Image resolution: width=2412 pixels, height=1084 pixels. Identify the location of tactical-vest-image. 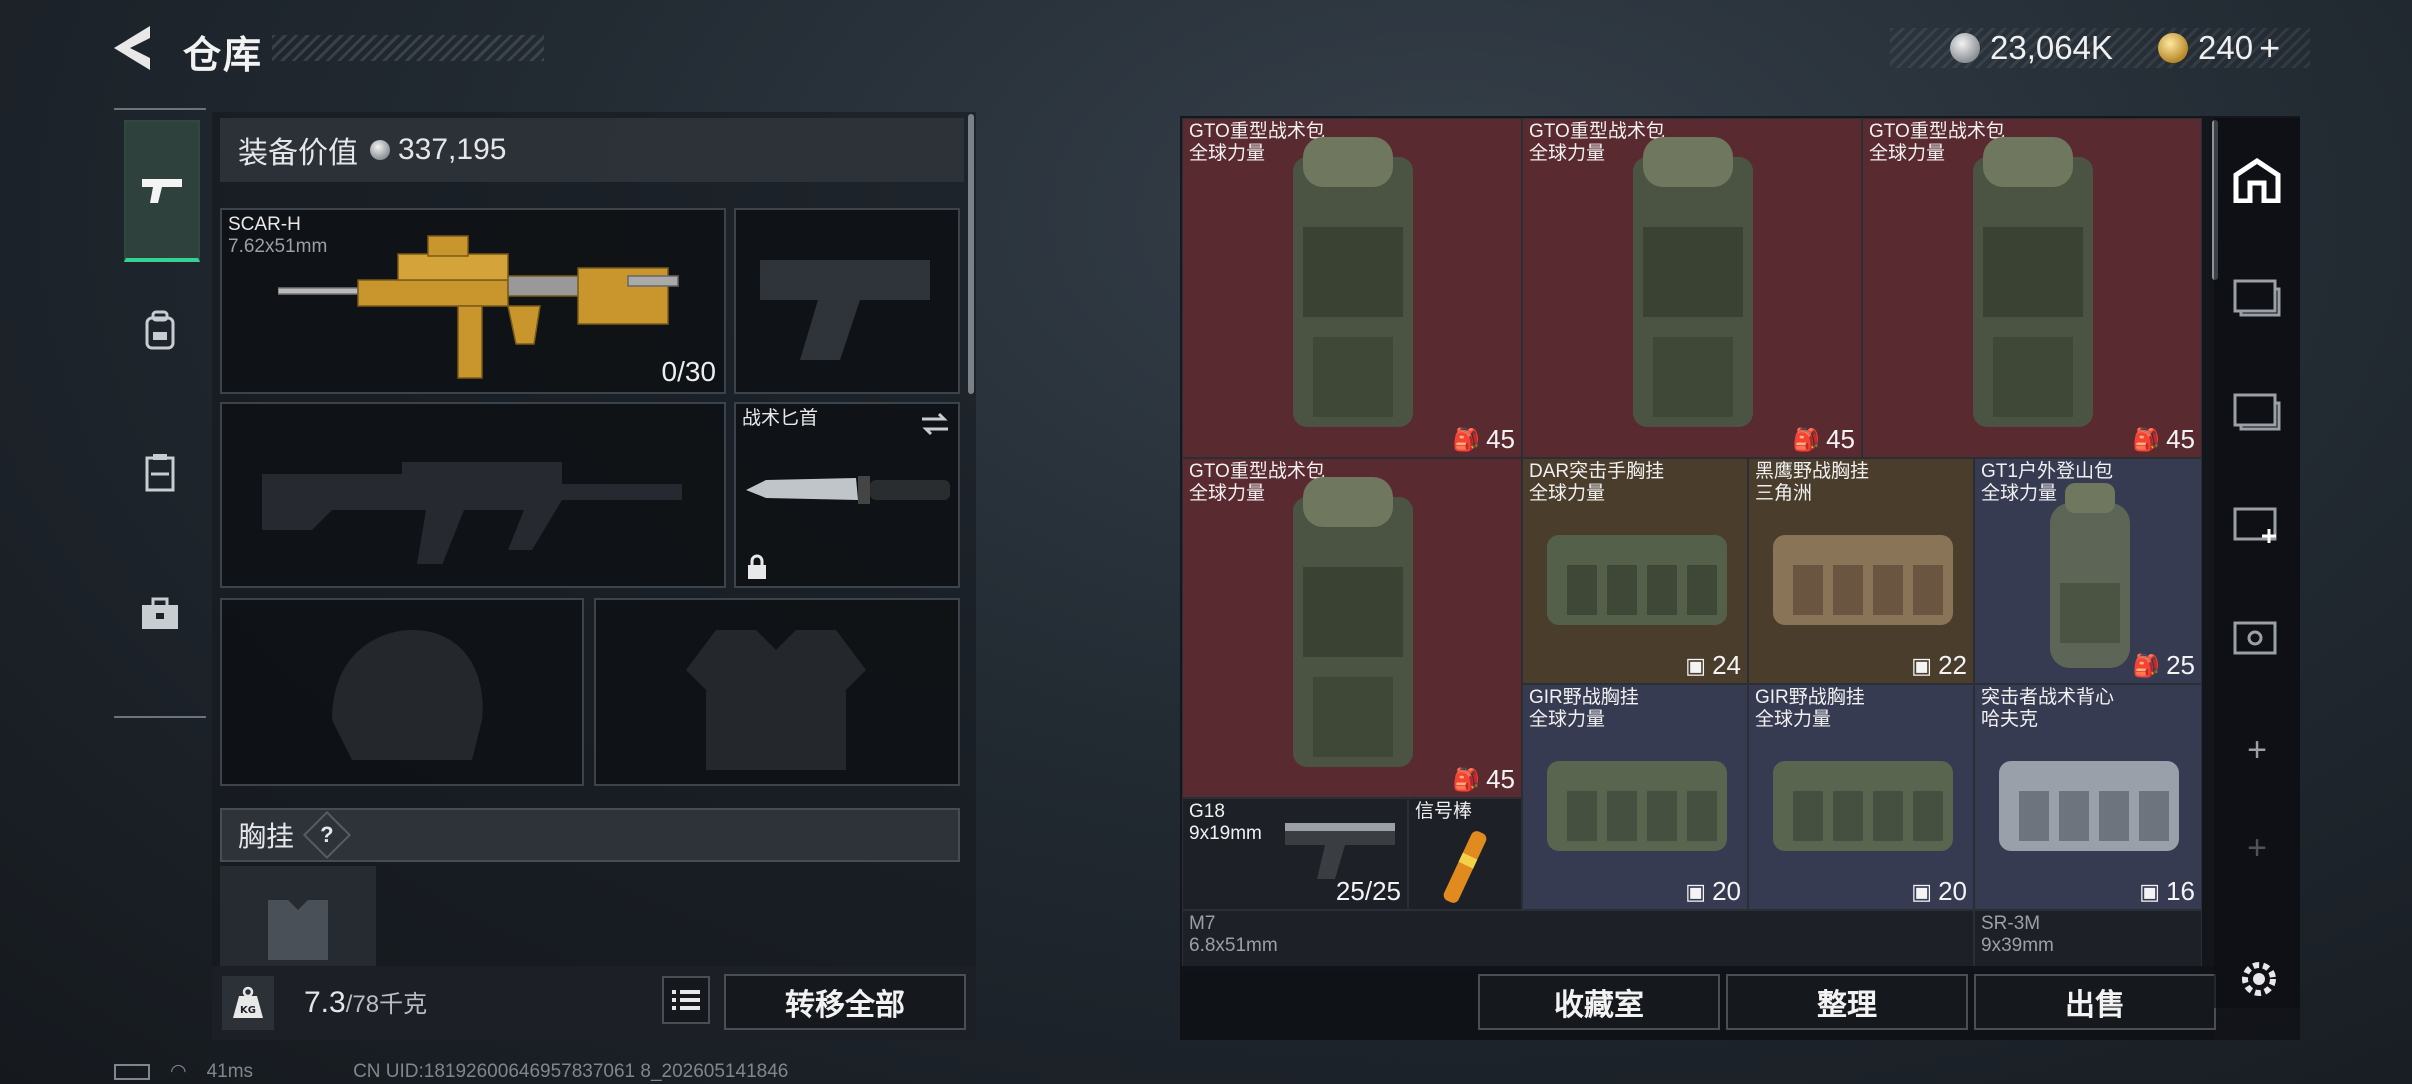
(2089, 806).